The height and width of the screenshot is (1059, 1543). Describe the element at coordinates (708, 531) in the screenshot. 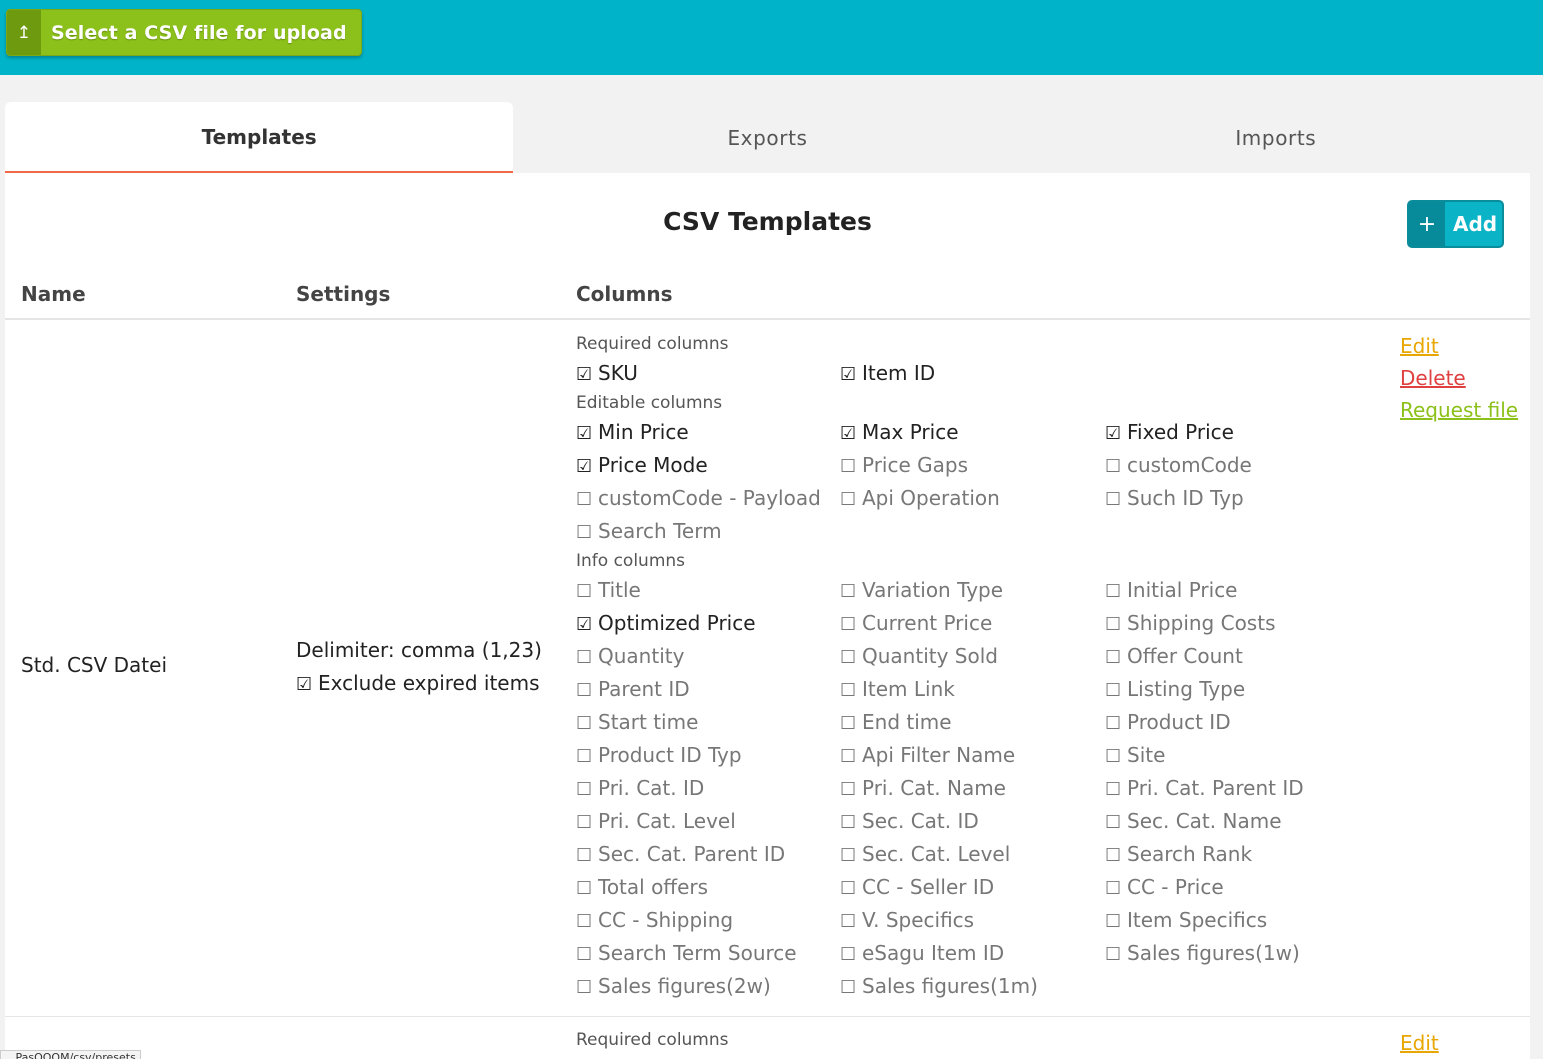

I see `column-checkbox: ☐ Search Term` at that location.